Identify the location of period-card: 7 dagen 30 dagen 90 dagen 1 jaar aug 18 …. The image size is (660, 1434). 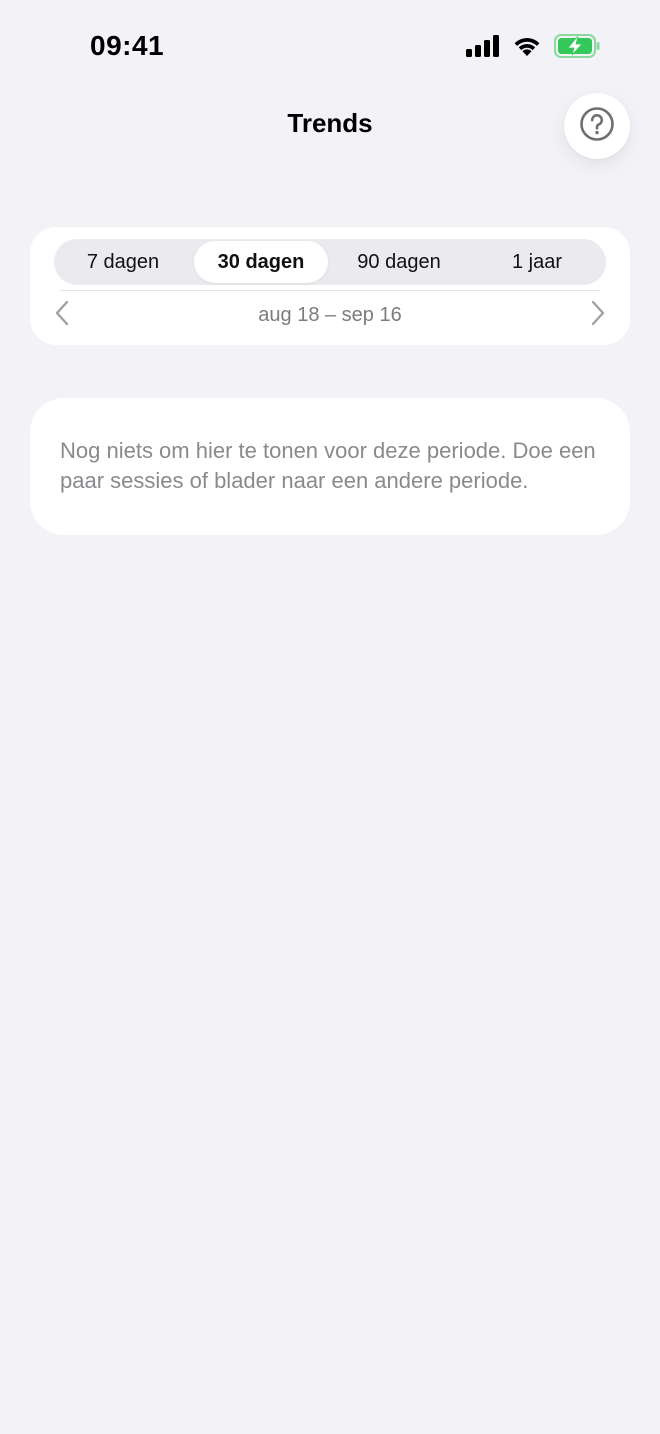
(330, 286).